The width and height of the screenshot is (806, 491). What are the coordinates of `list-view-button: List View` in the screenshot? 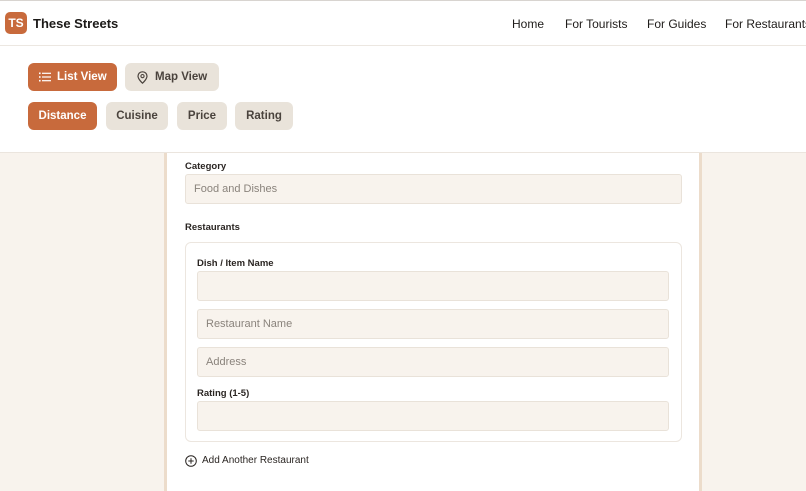 It's located at (72, 77).